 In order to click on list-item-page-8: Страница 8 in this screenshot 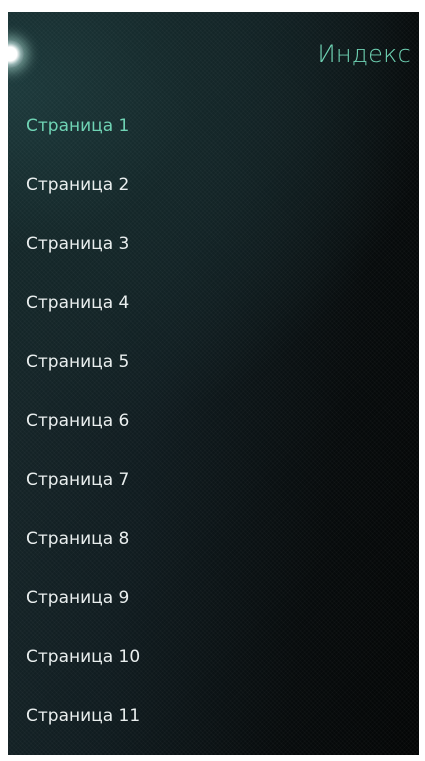, I will do `click(213, 538)`.